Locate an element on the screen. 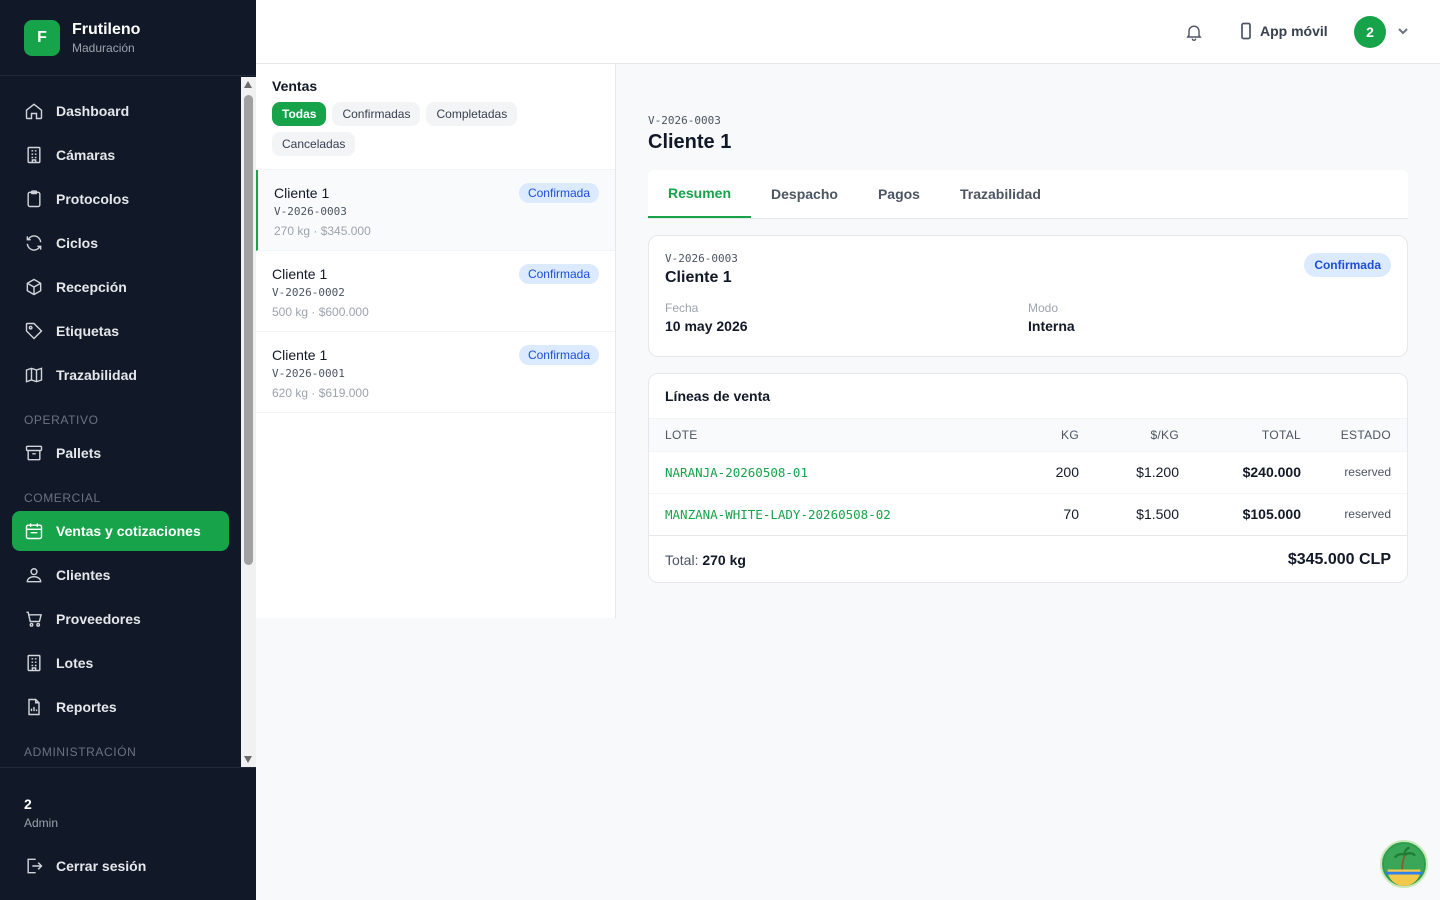 The height and width of the screenshot is (900, 1440). detail-tabs: Resumen Despacho Pagos Trazabilidad is located at coordinates (1028, 194).